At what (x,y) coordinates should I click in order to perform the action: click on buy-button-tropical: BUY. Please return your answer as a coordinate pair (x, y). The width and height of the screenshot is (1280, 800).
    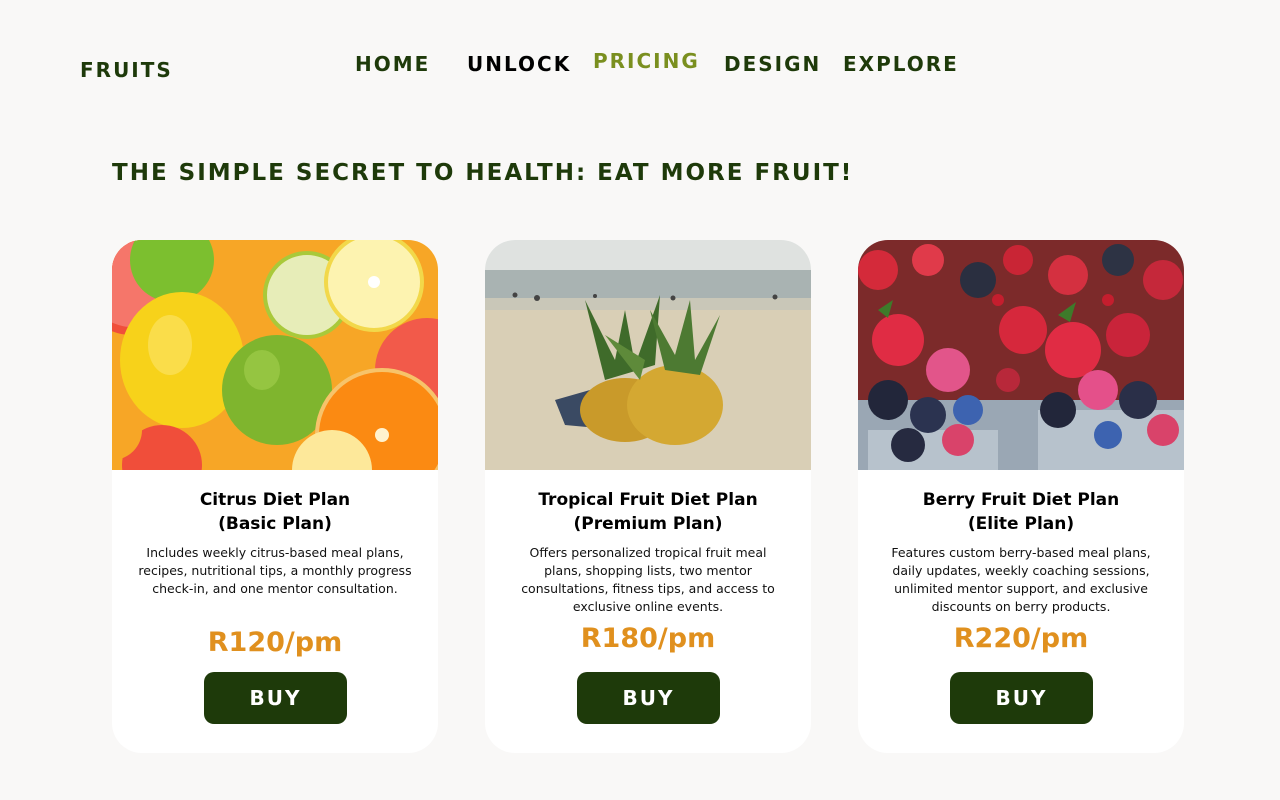
    Looking at the image, I should click on (648, 698).